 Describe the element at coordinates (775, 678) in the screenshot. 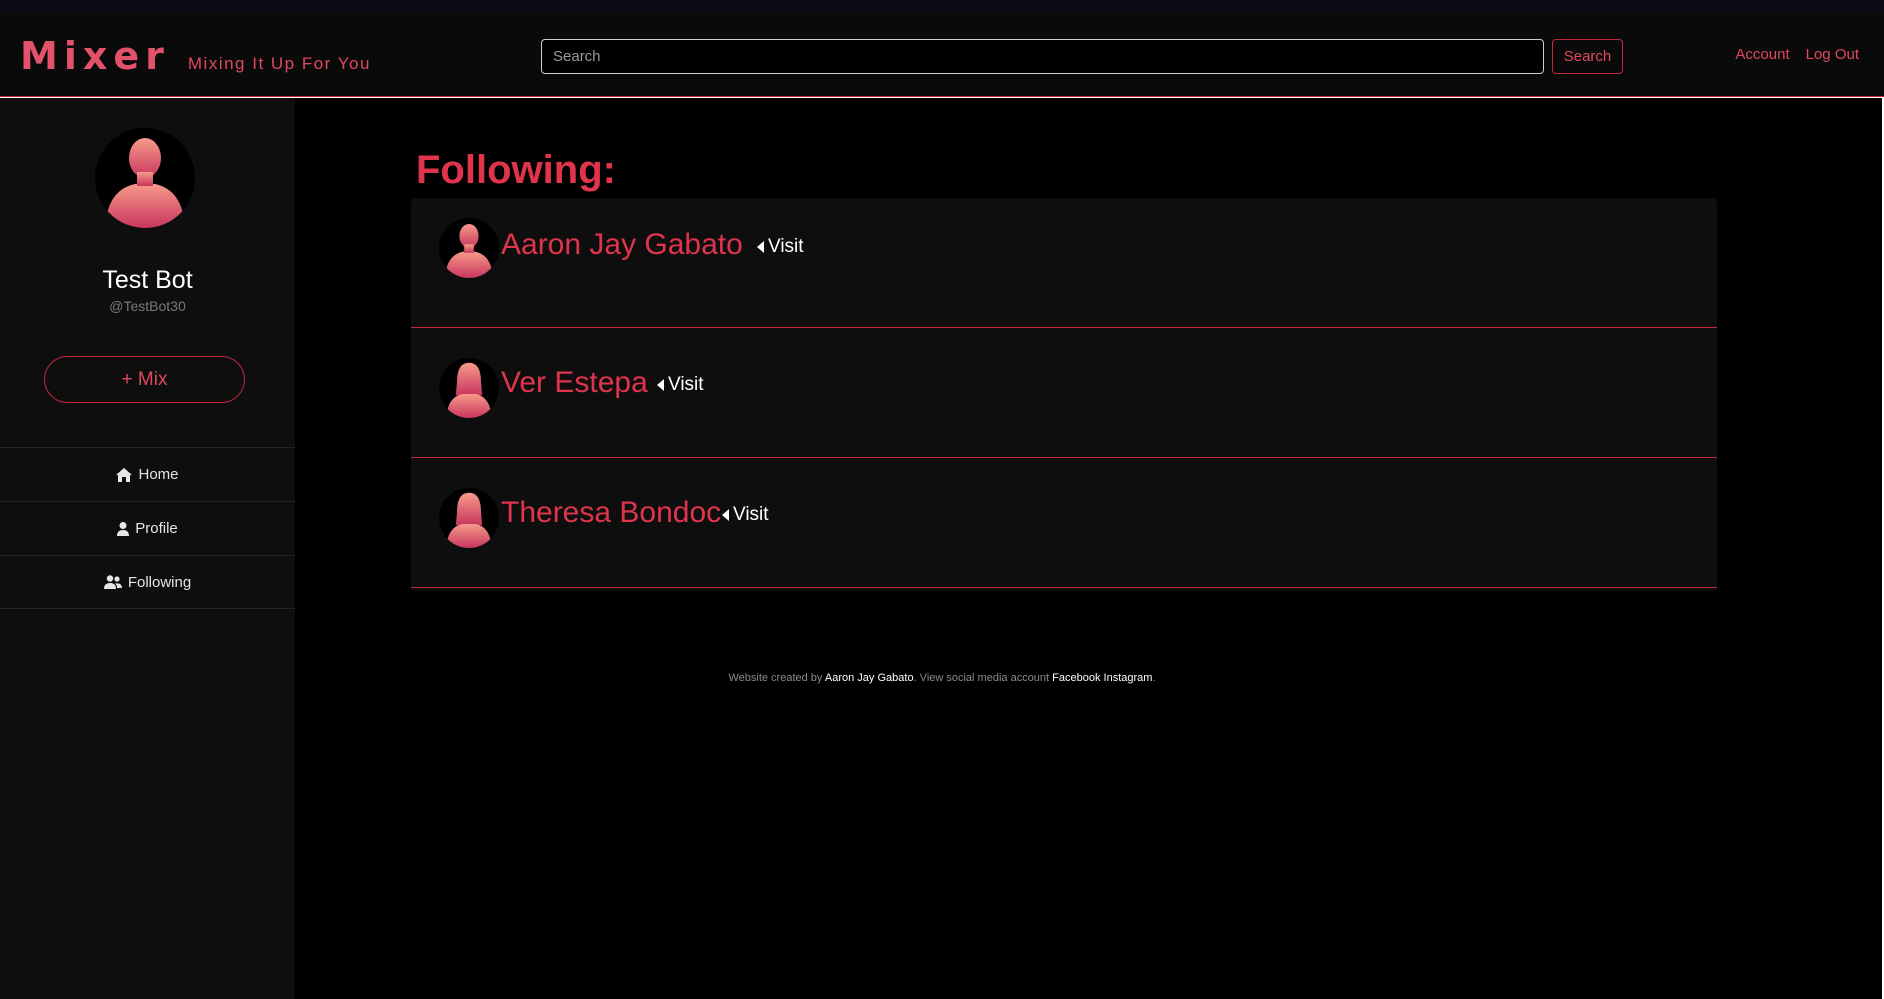

I see `footer-prefix: Website created by` at that location.